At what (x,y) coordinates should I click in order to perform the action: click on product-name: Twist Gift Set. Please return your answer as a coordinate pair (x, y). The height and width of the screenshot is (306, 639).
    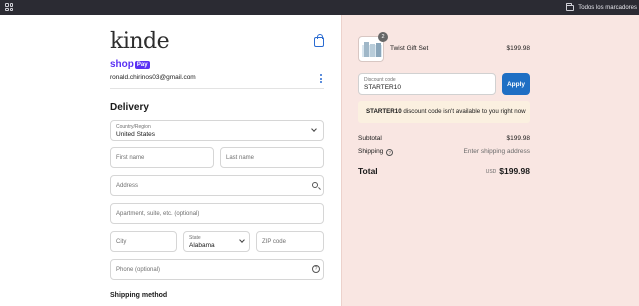
    Looking at the image, I should click on (409, 48).